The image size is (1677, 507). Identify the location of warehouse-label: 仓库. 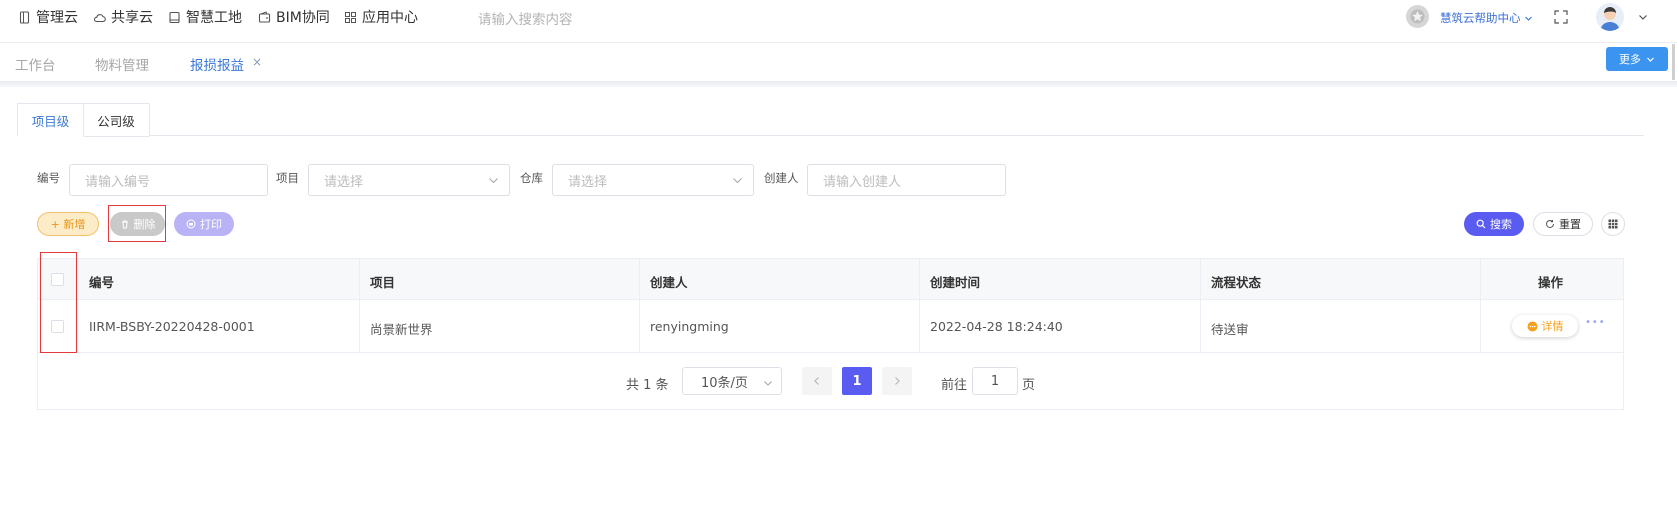
(531, 178).